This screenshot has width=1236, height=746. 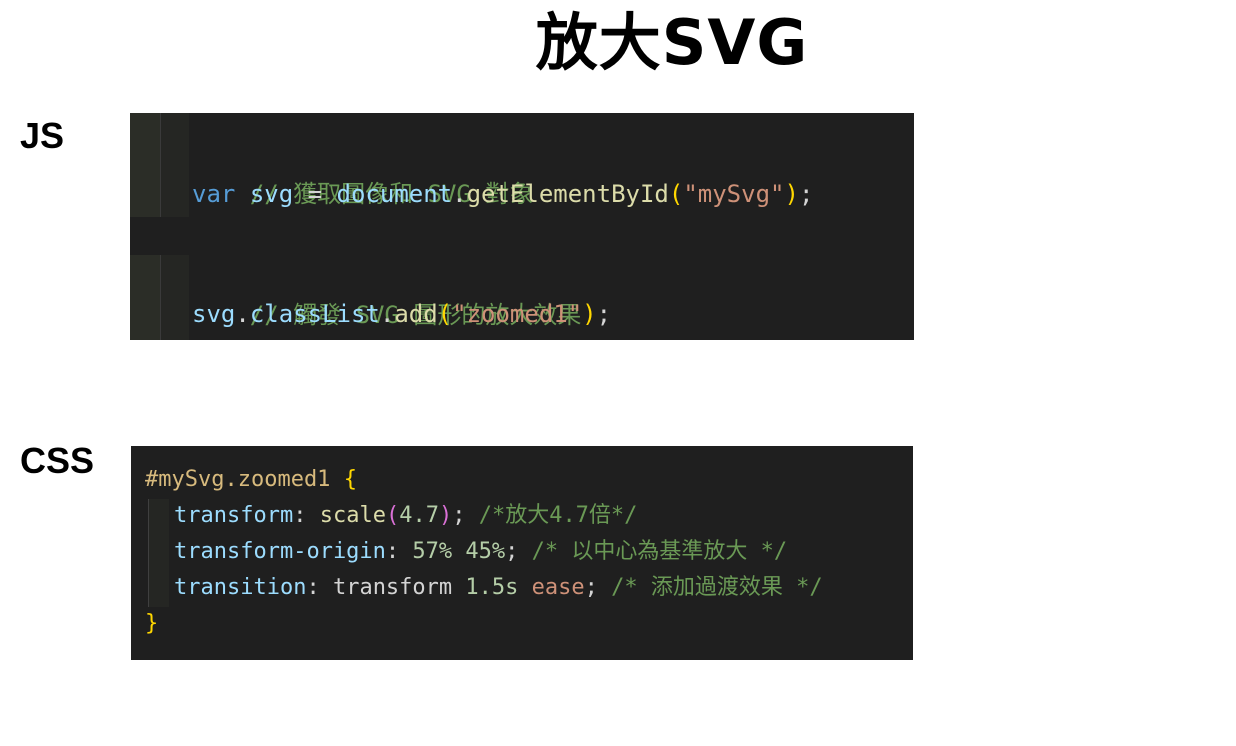 I want to click on slide-title: 放大SVG, so click(x=672, y=42).